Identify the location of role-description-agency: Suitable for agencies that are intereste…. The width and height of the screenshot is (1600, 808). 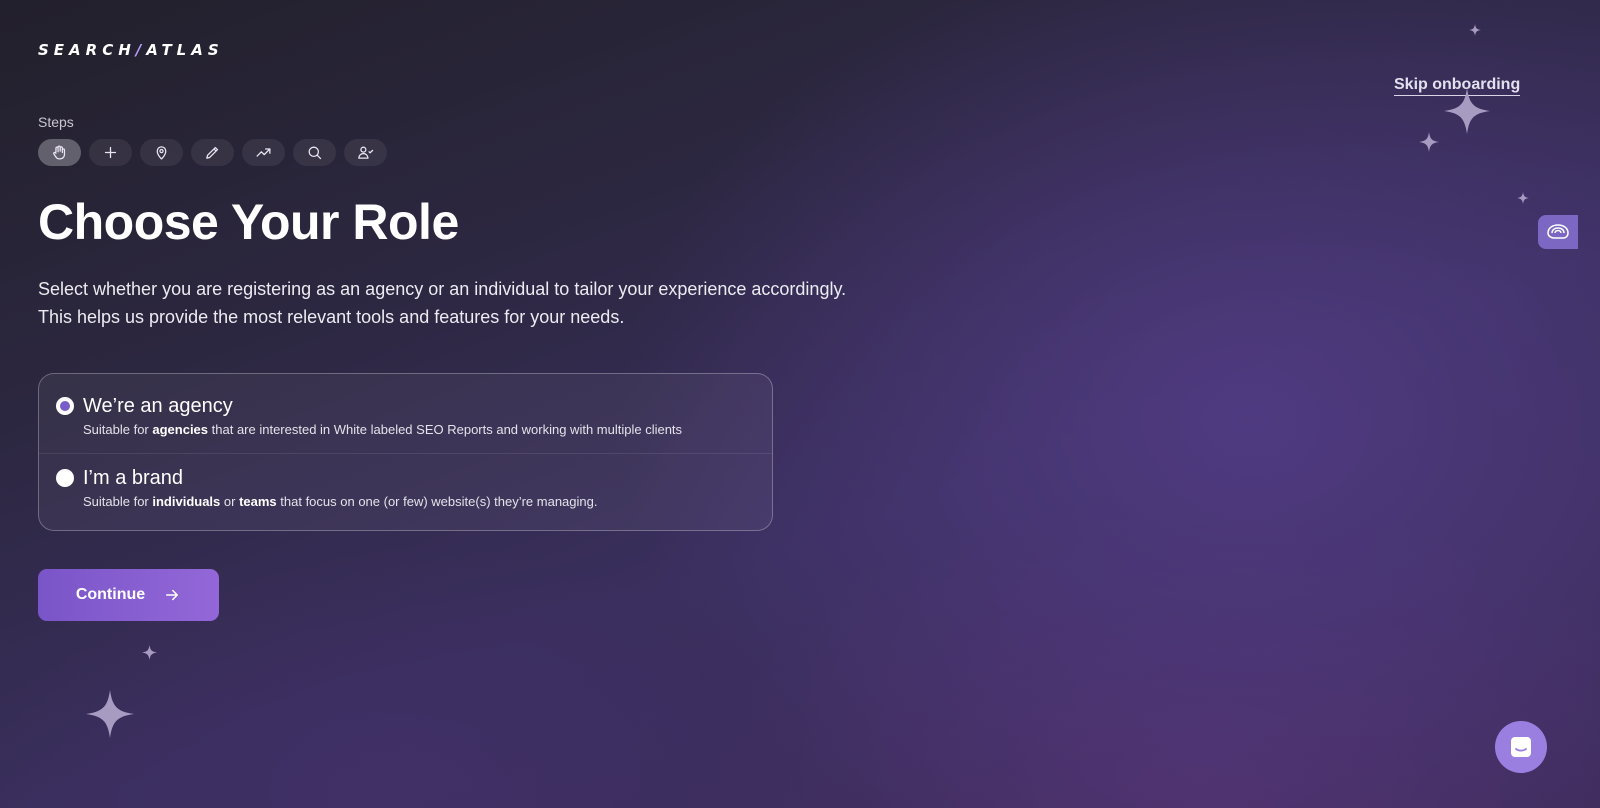
(427, 429).